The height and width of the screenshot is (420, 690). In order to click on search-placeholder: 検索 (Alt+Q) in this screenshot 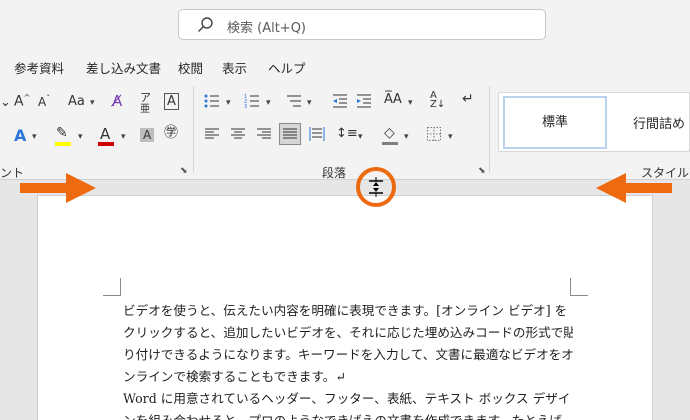, I will do `click(267, 28)`.